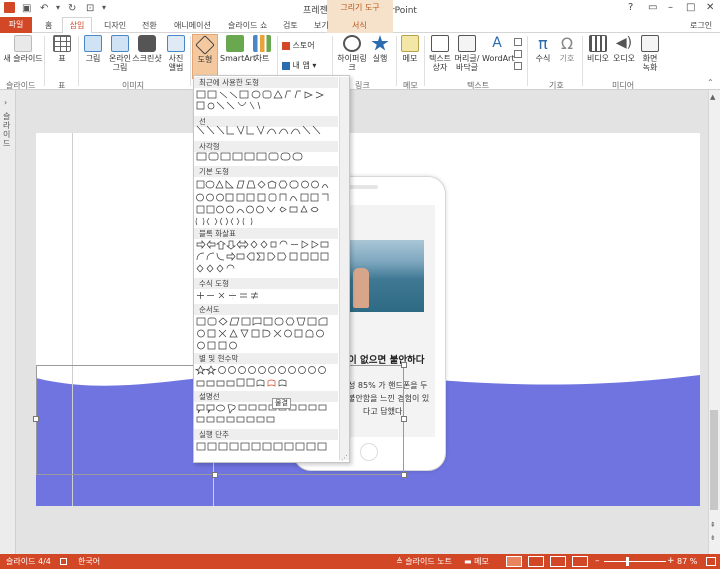 This screenshot has width=720, height=569. Describe the element at coordinates (627, 561) in the screenshot. I see `zoom-slider-thumb` at that location.